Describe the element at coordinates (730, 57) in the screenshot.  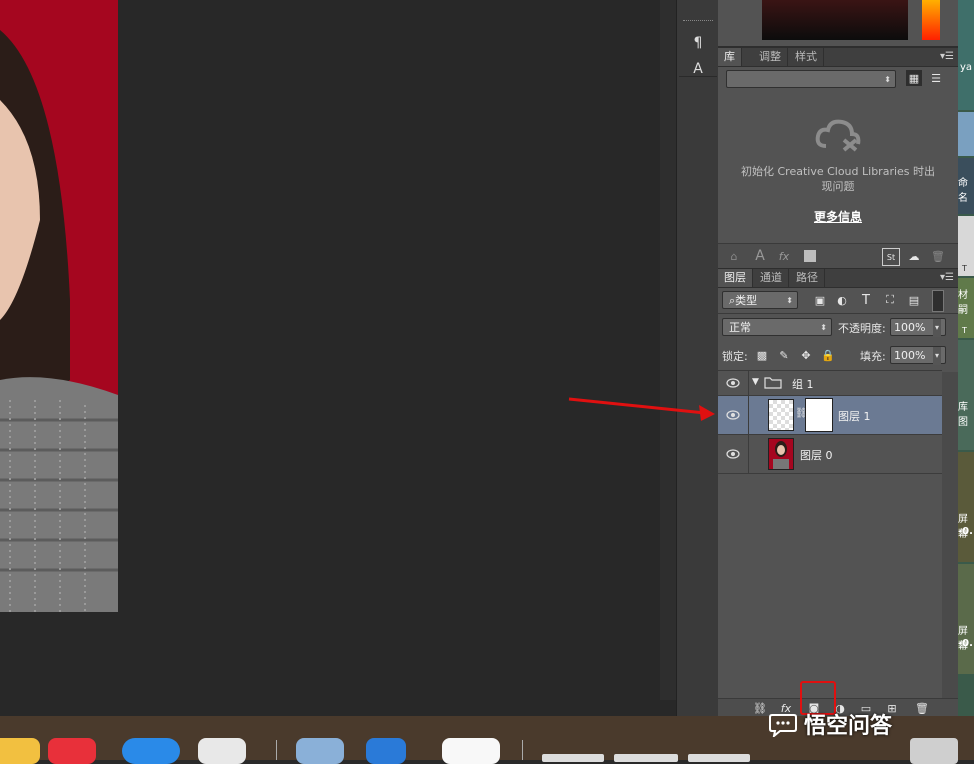
I see `tab-libraries: 库` at that location.